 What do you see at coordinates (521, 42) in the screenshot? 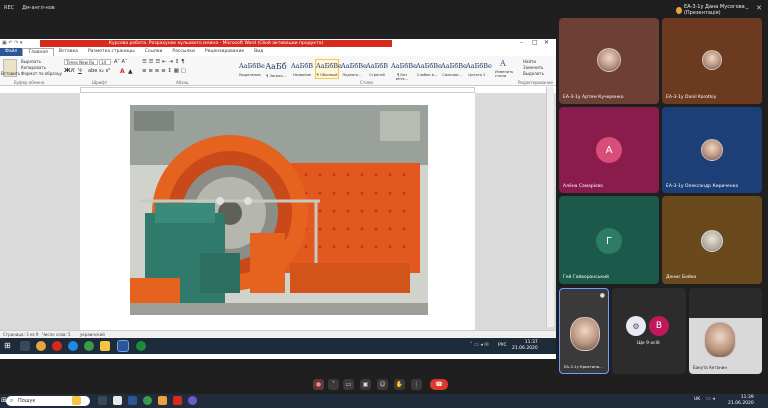
I see `word-minimize-icon: –` at bounding box center [521, 42].